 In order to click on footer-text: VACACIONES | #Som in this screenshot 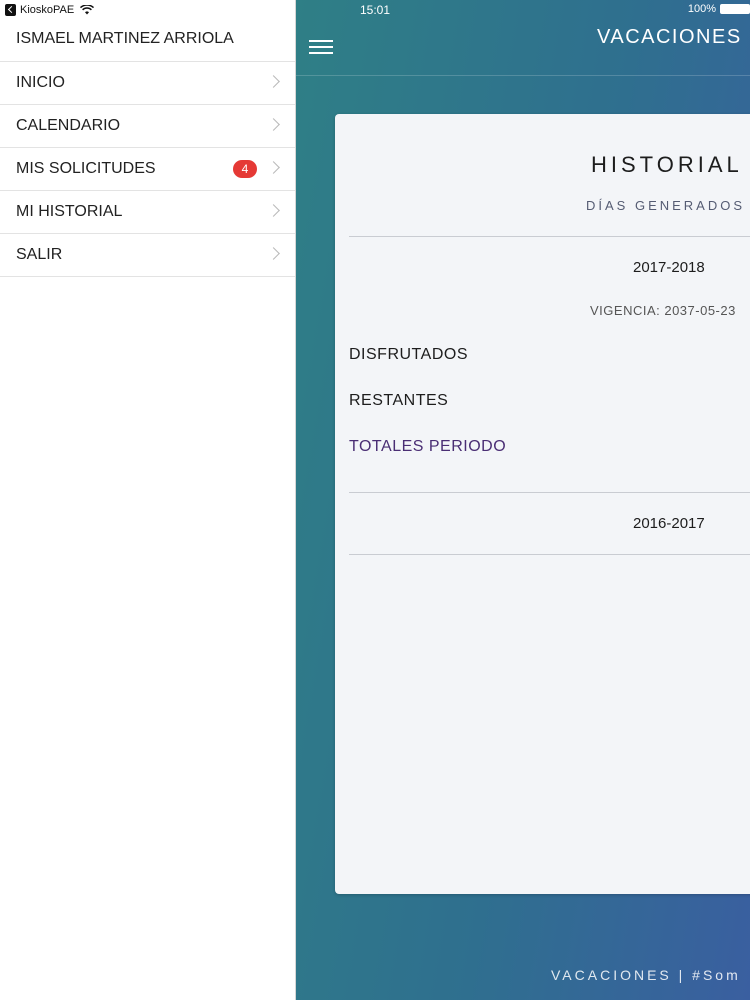, I will do `click(646, 975)`.